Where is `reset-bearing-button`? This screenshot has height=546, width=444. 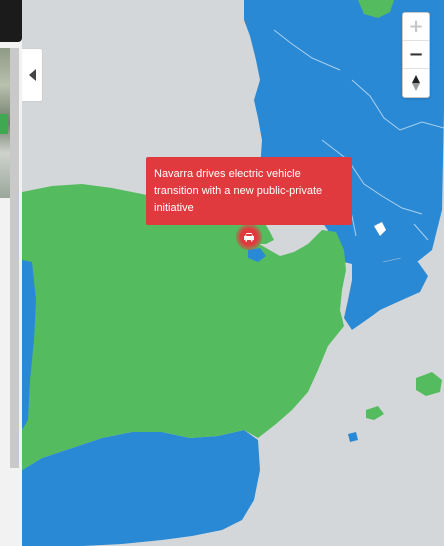
reset-bearing-button is located at coordinates (416, 83).